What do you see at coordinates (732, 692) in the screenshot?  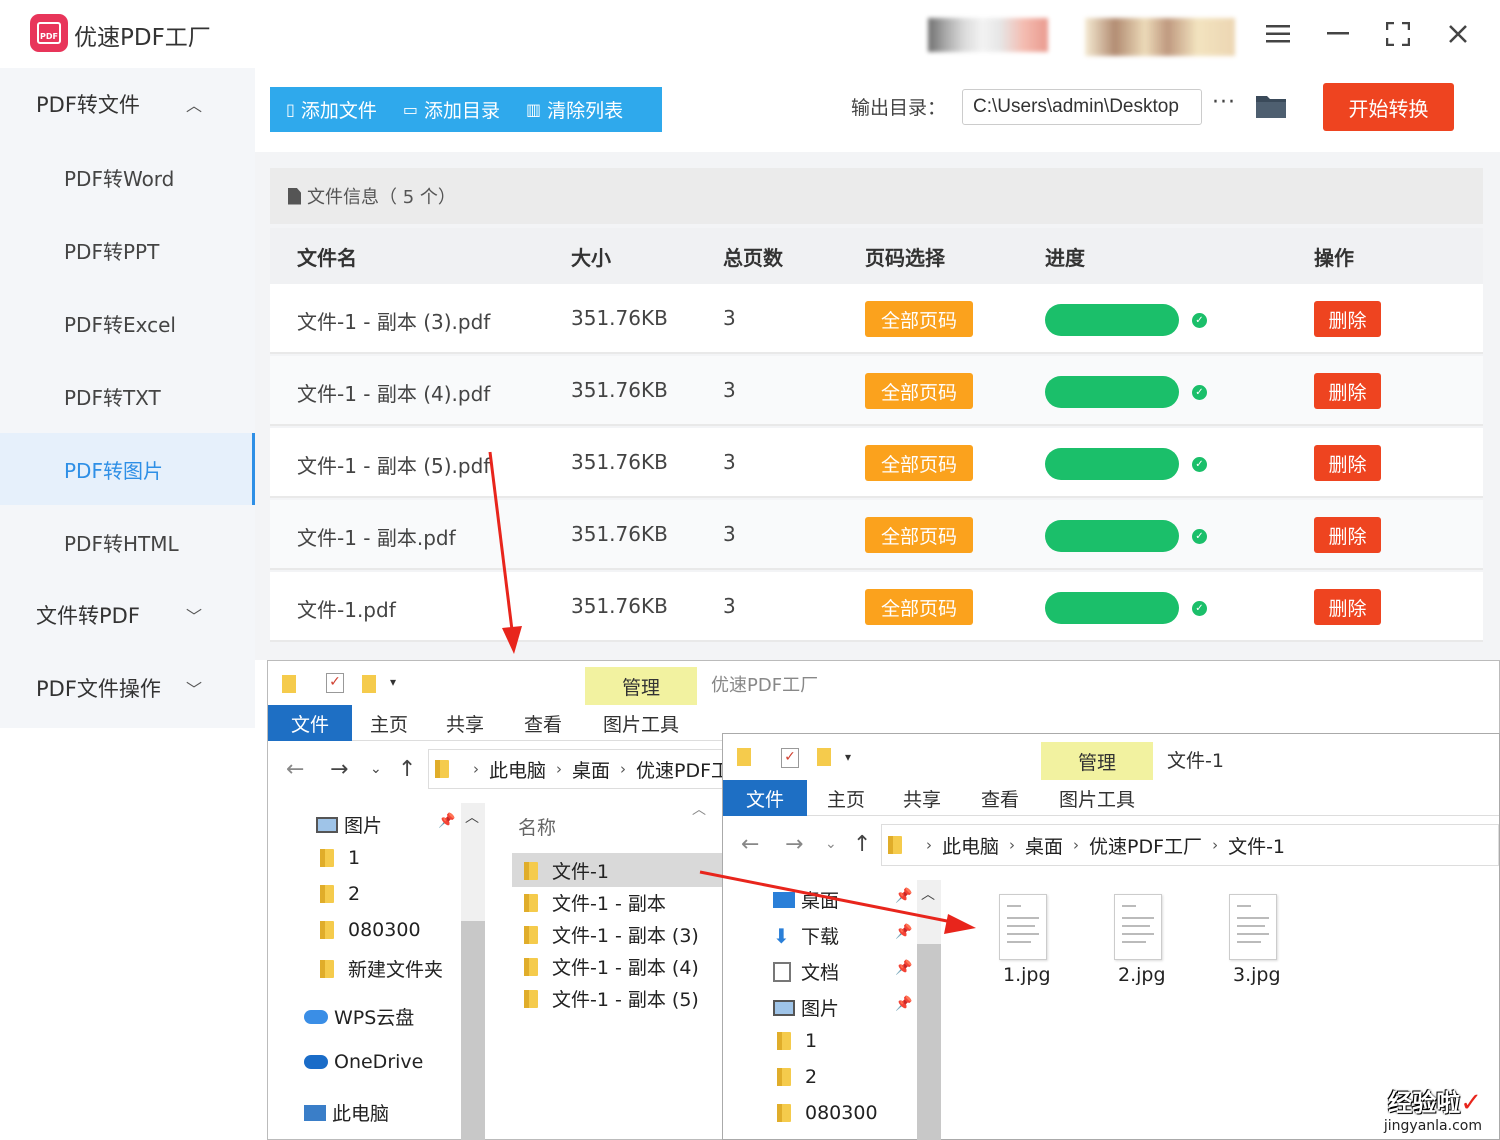 I see `annotation-arrows` at bounding box center [732, 692].